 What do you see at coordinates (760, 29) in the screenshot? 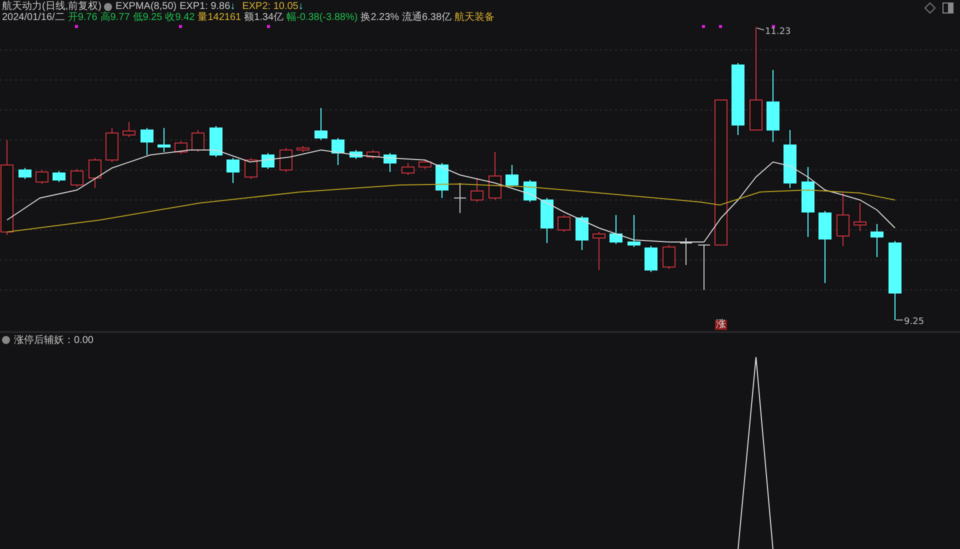
I see `leader-line` at bounding box center [760, 29].